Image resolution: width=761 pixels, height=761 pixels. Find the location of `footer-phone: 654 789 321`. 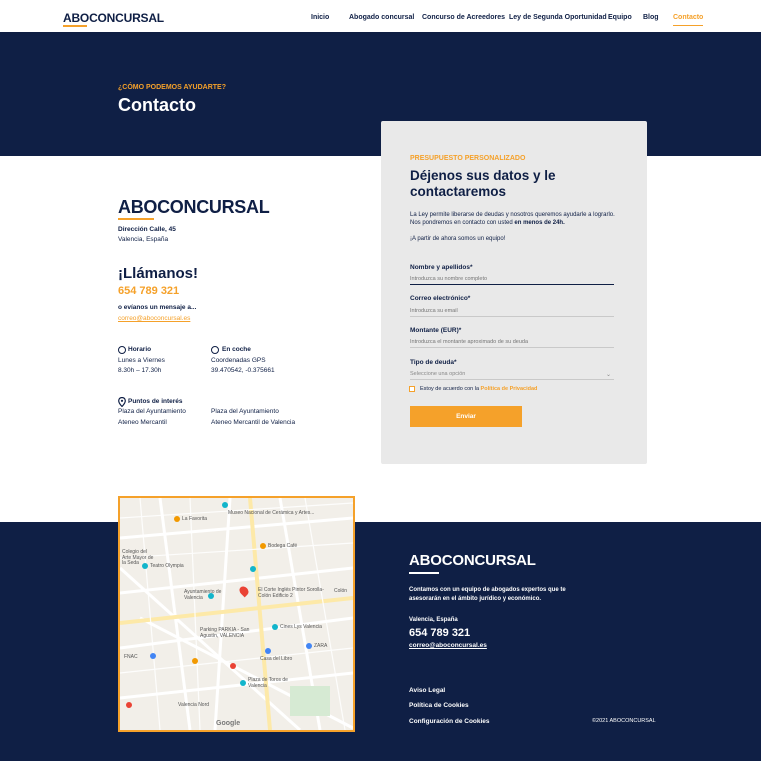

footer-phone: 654 789 321 is located at coordinates (439, 633).